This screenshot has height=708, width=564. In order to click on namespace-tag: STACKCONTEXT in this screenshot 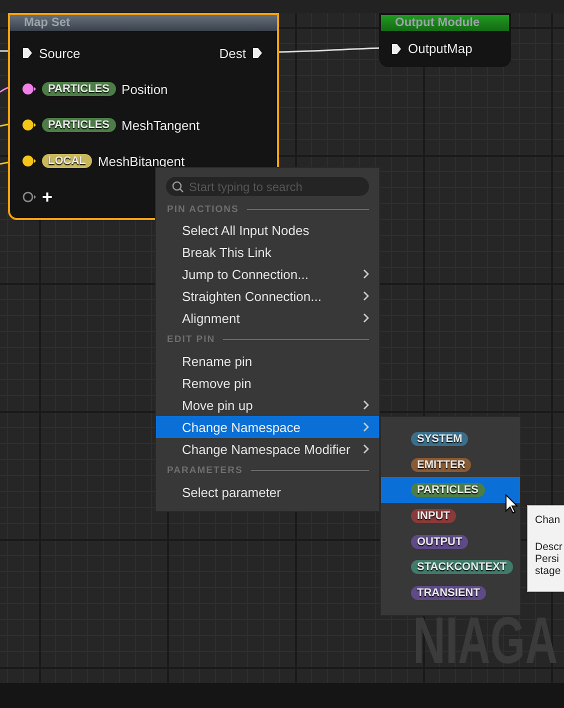, I will do `click(462, 567)`.